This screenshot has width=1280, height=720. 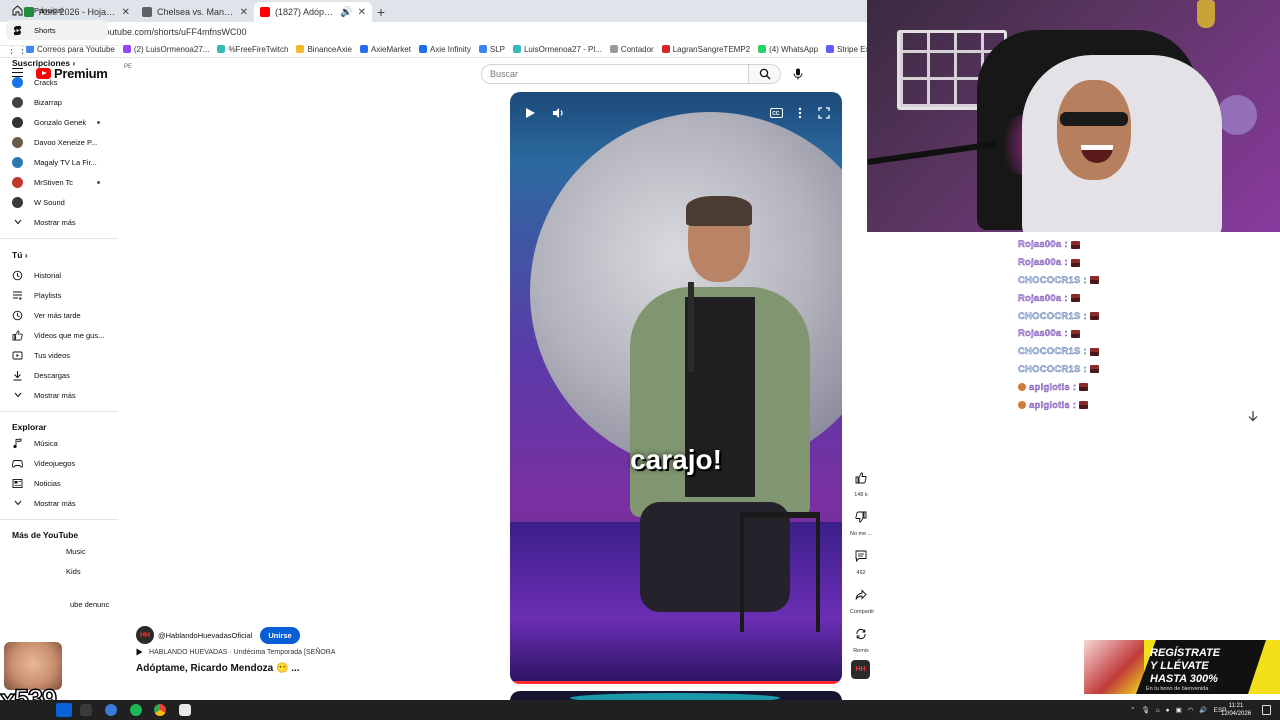 What do you see at coordinates (252, 49) in the screenshot?
I see `bookmark-item: %FreeFireTwitch` at bounding box center [252, 49].